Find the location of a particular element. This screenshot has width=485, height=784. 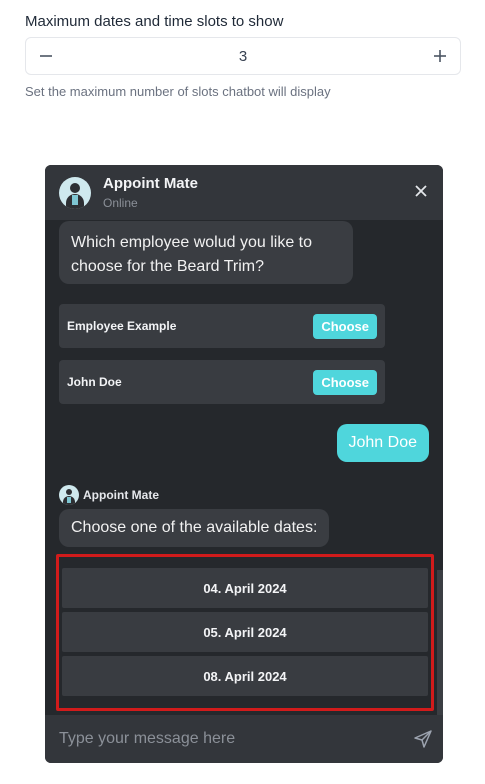

minus-icon is located at coordinates (46, 56).